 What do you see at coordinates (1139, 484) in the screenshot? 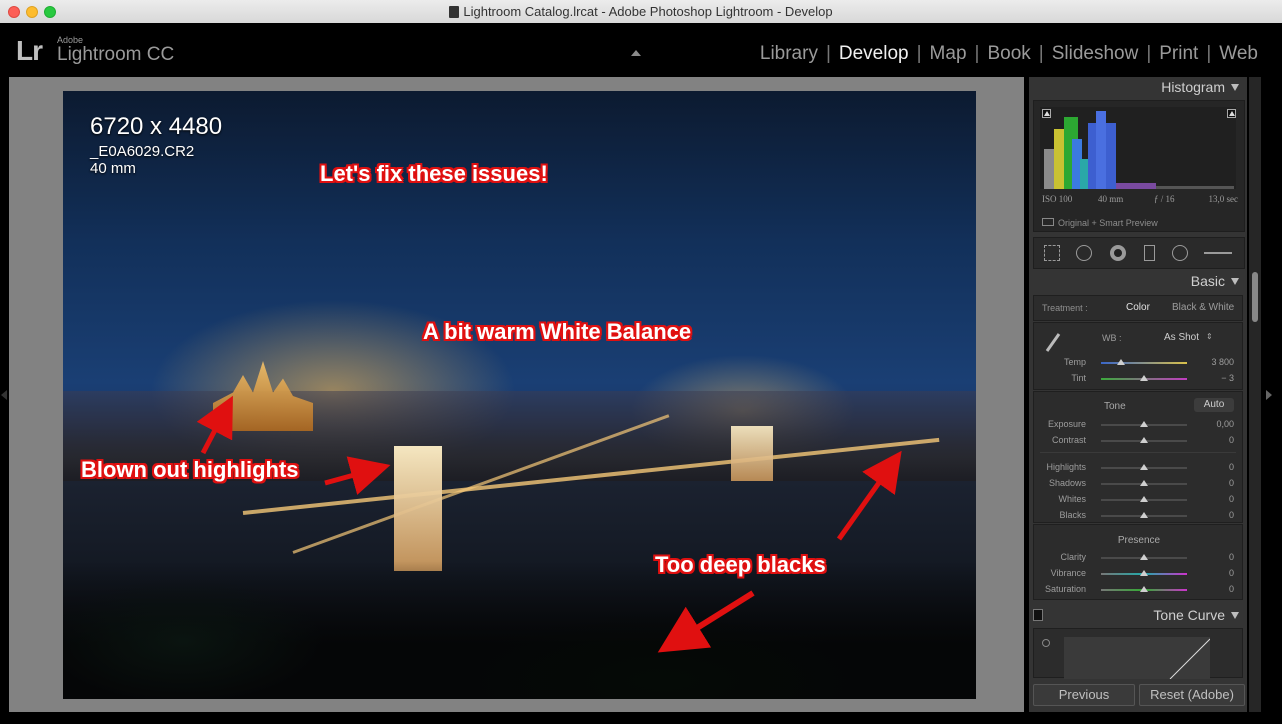
I see `shadows-slider-row: Shadows 0` at bounding box center [1139, 484].